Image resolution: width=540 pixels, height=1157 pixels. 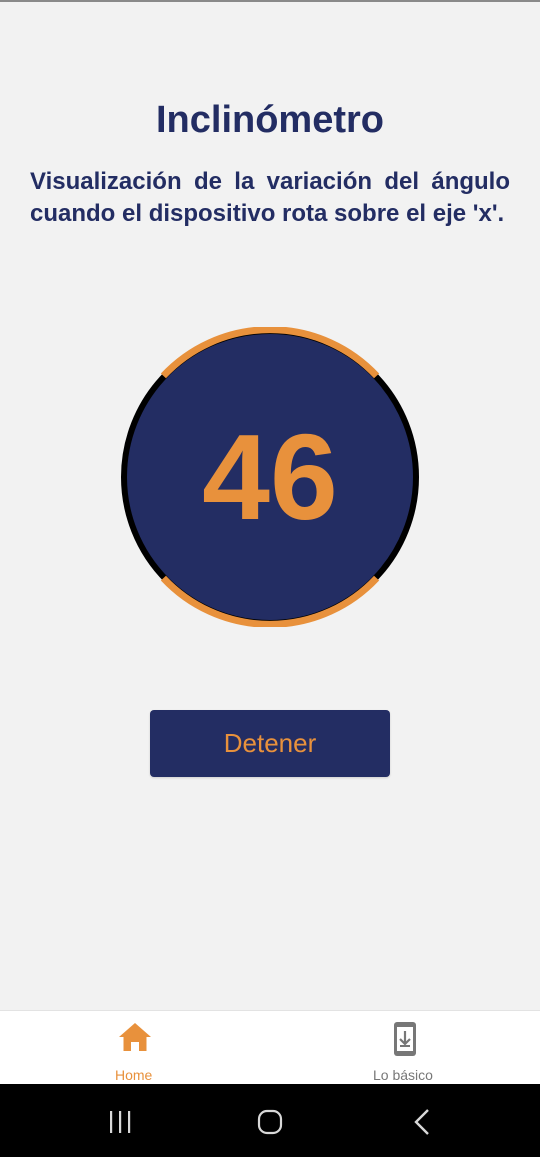 I want to click on nav-item-lo-basico: Lo básico, so click(x=405, y=1048).